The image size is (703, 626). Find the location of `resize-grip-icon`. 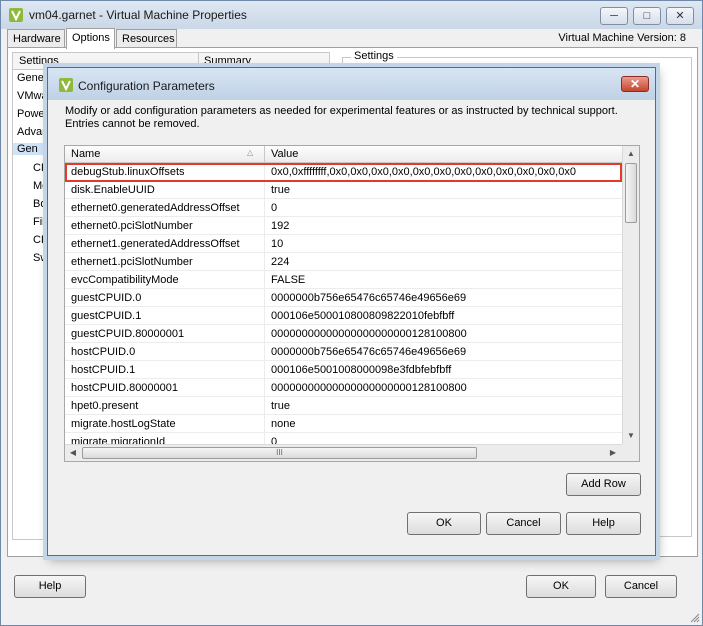

resize-grip-icon is located at coordinates (695, 618).